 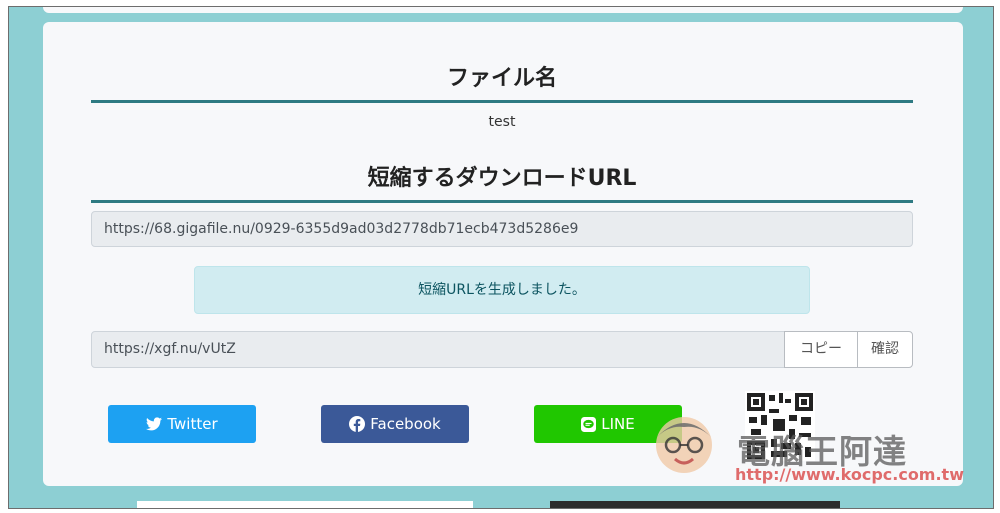 I want to click on facebook-icon, so click(x=357, y=424).